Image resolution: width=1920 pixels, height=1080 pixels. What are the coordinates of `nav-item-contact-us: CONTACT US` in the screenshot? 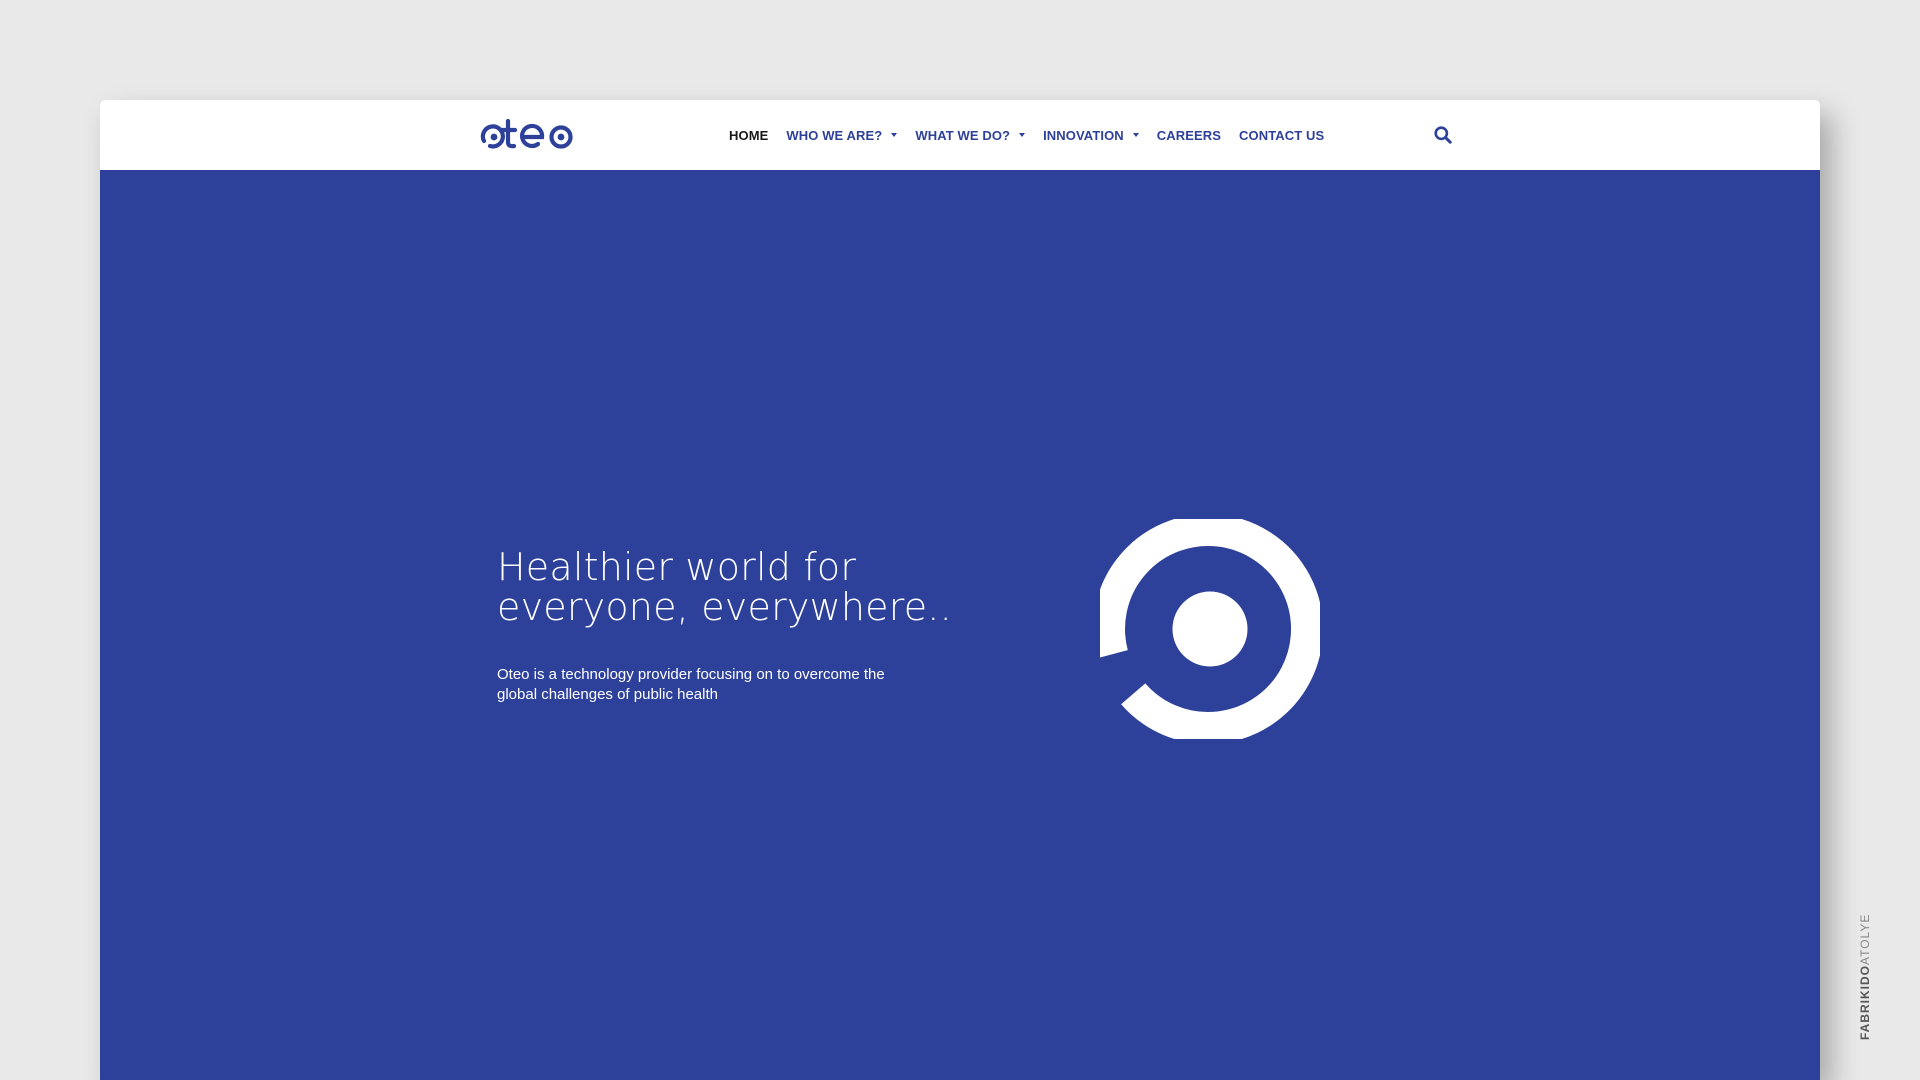 It's located at (1281, 135).